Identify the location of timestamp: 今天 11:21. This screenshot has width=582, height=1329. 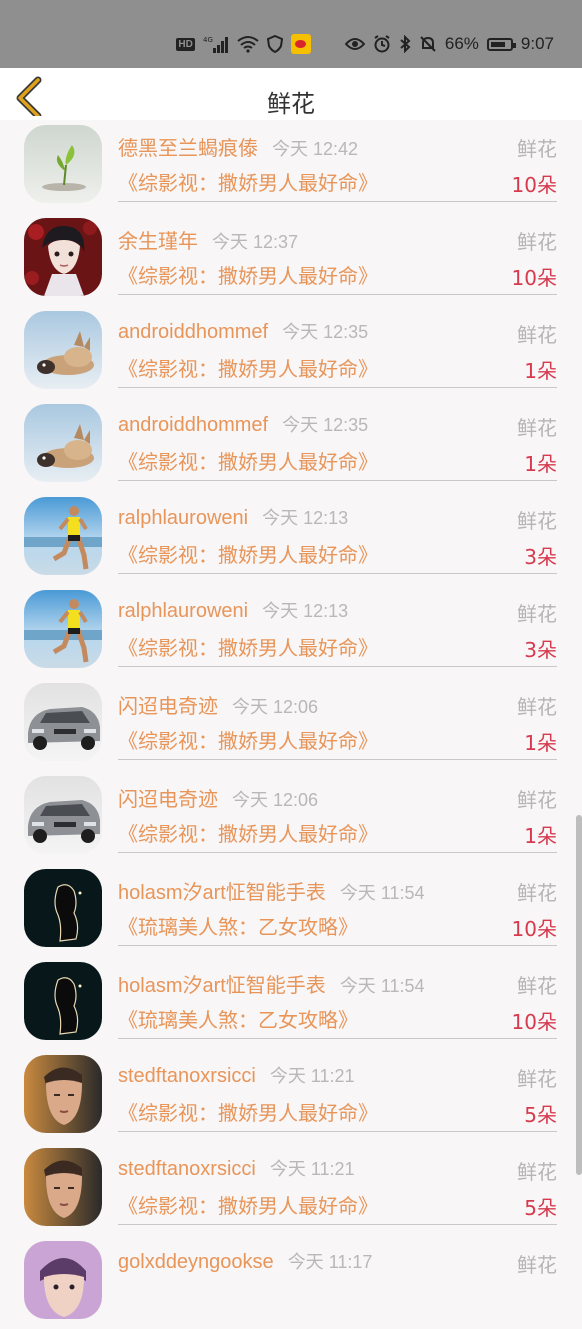
(312, 1169).